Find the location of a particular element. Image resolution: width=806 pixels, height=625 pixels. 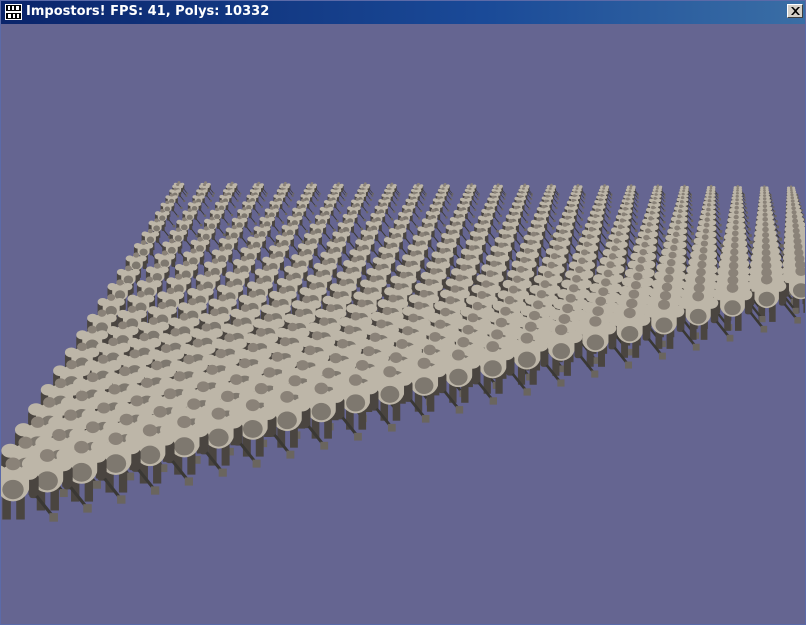

irrlicht-app-icon is located at coordinates (13, 12).